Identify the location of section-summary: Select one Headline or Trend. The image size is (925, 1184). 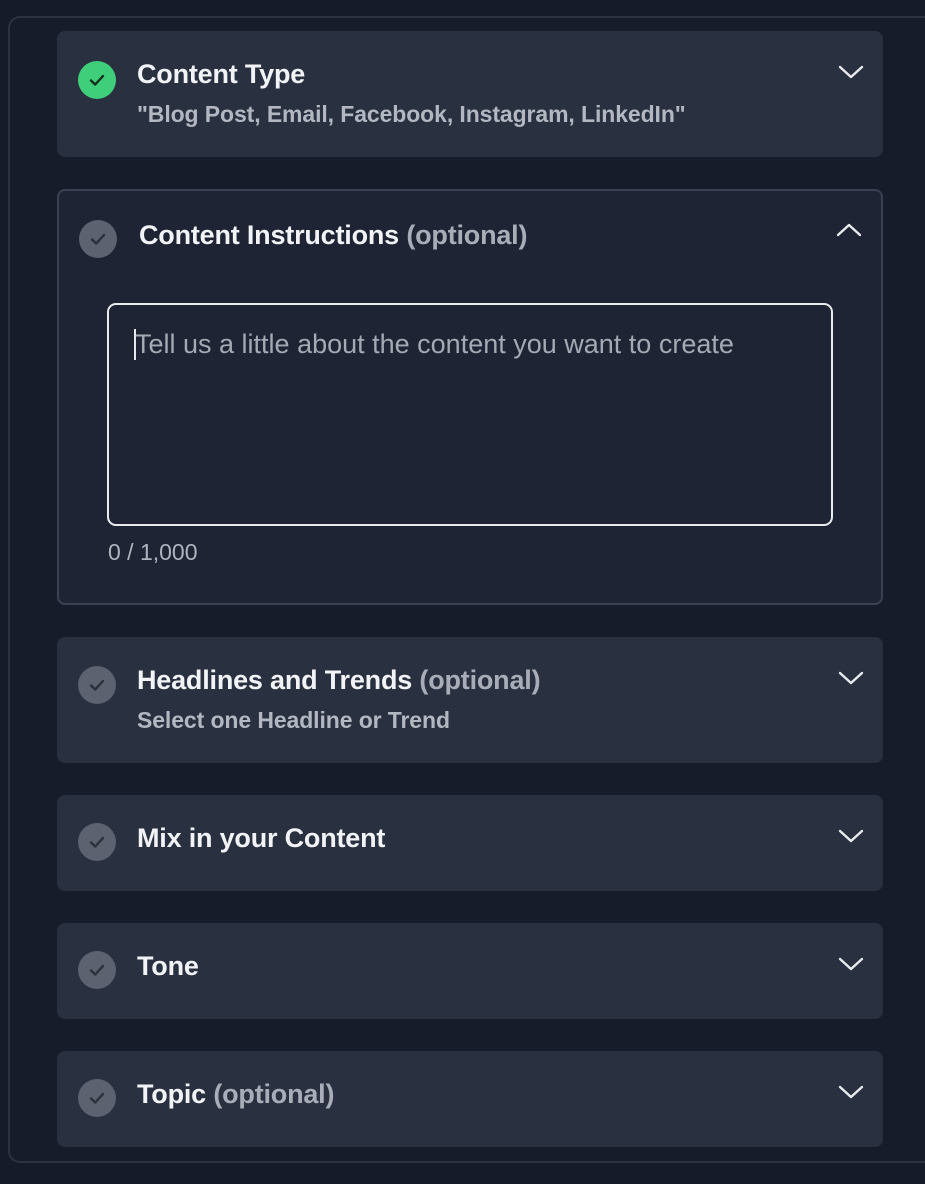
(293, 720).